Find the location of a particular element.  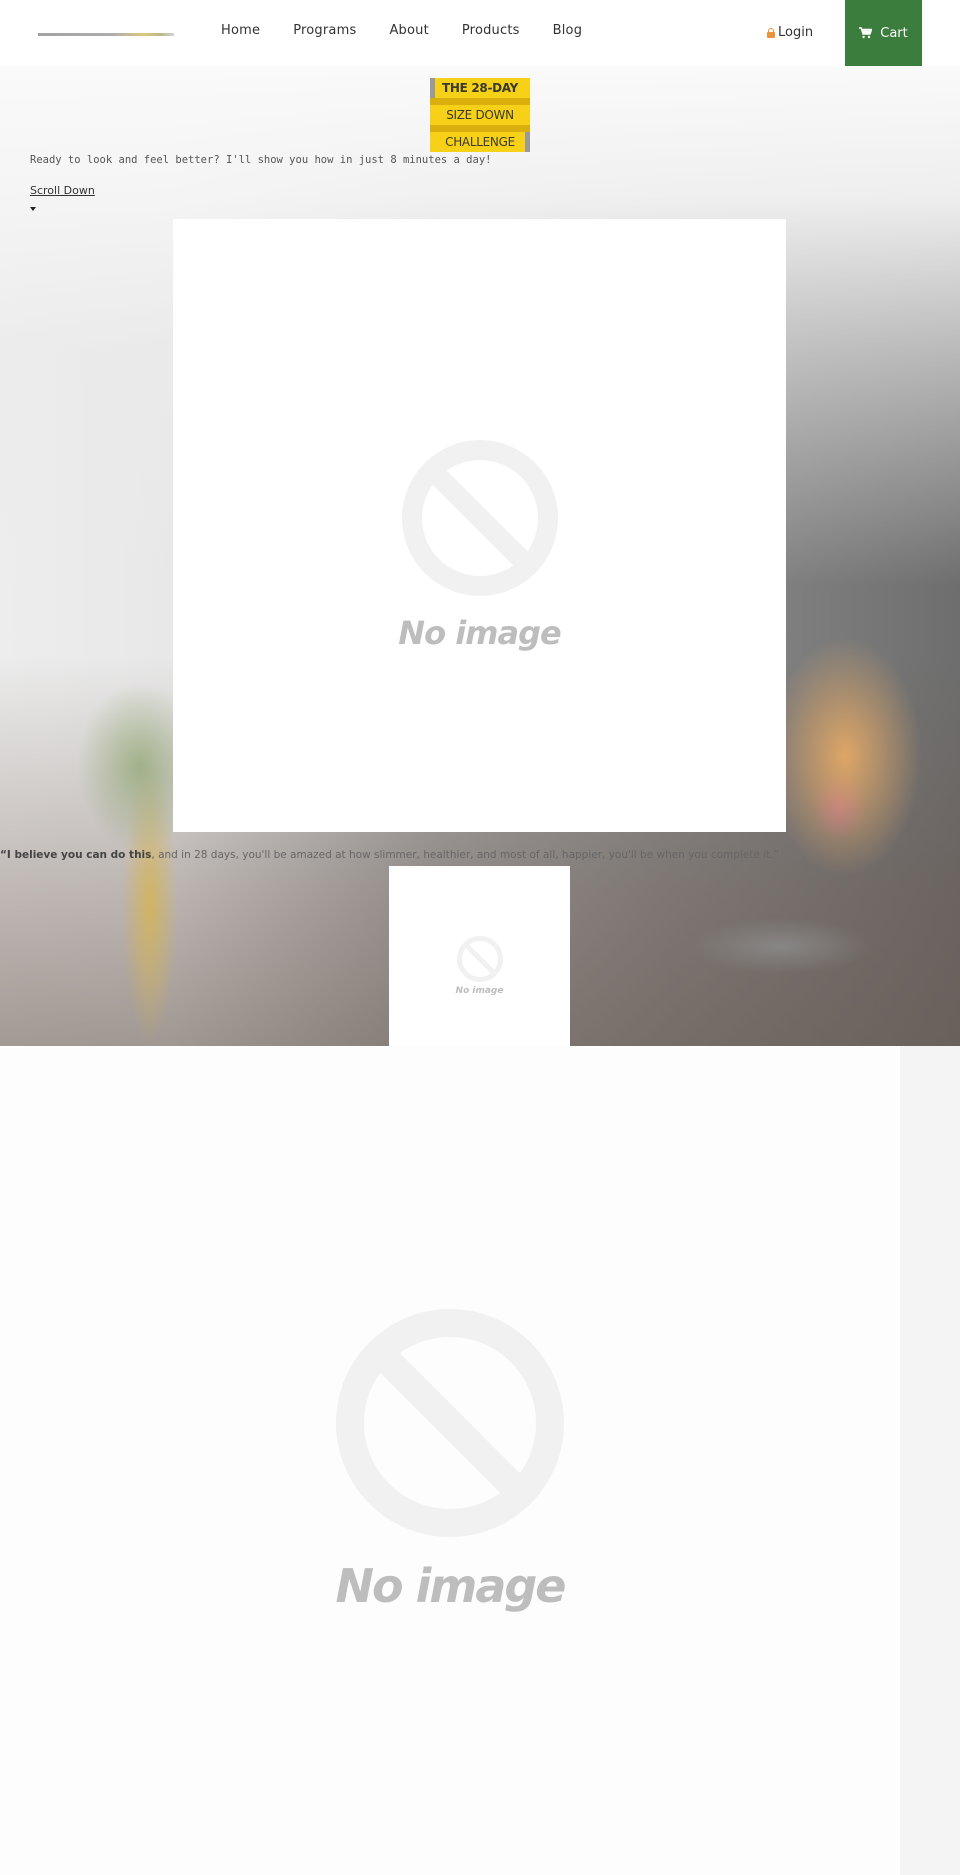

cart-icon is located at coordinates (866, 33).